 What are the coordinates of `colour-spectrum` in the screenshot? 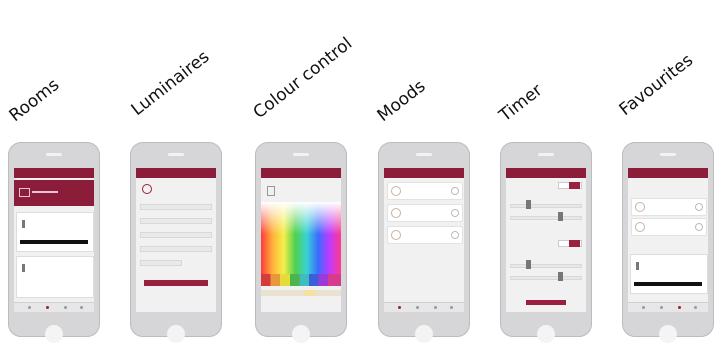 It's located at (301, 238).